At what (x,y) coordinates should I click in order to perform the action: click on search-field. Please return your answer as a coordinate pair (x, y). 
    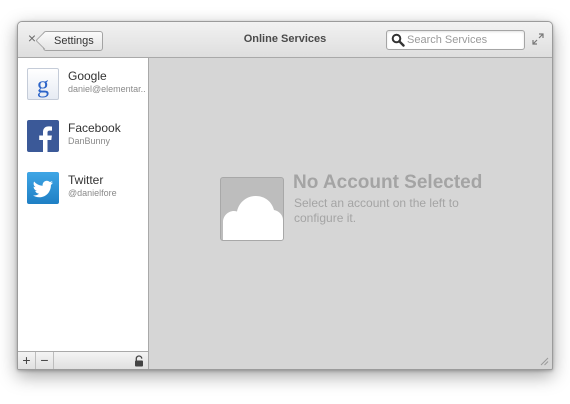
    Looking at the image, I should click on (455, 40).